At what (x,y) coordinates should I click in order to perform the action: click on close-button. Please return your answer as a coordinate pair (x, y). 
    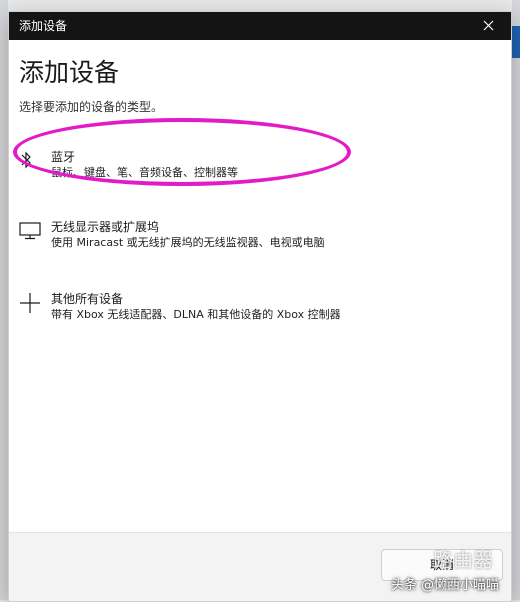
    Looking at the image, I should click on (489, 26).